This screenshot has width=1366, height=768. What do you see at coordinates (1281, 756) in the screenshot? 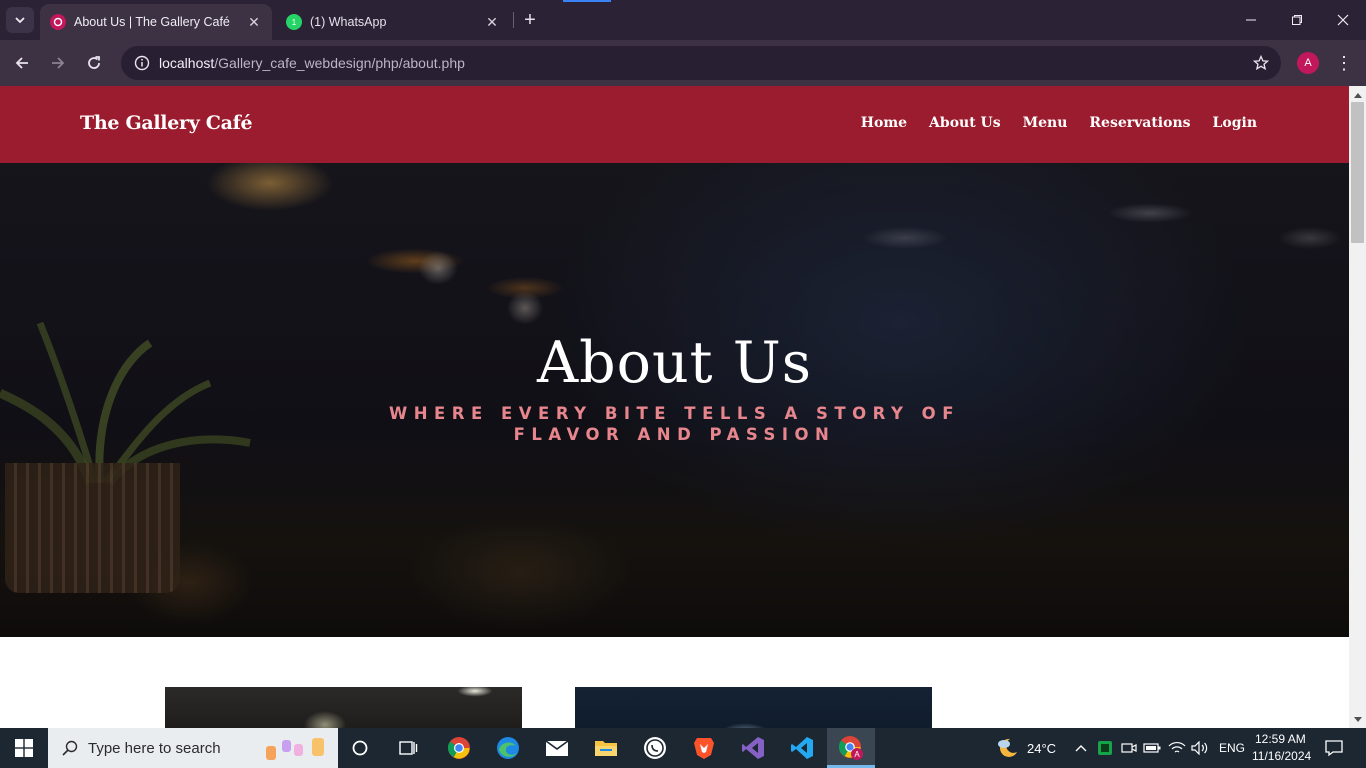
I see `clock-date: 11/16/2024` at bounding box center [1281, 756].